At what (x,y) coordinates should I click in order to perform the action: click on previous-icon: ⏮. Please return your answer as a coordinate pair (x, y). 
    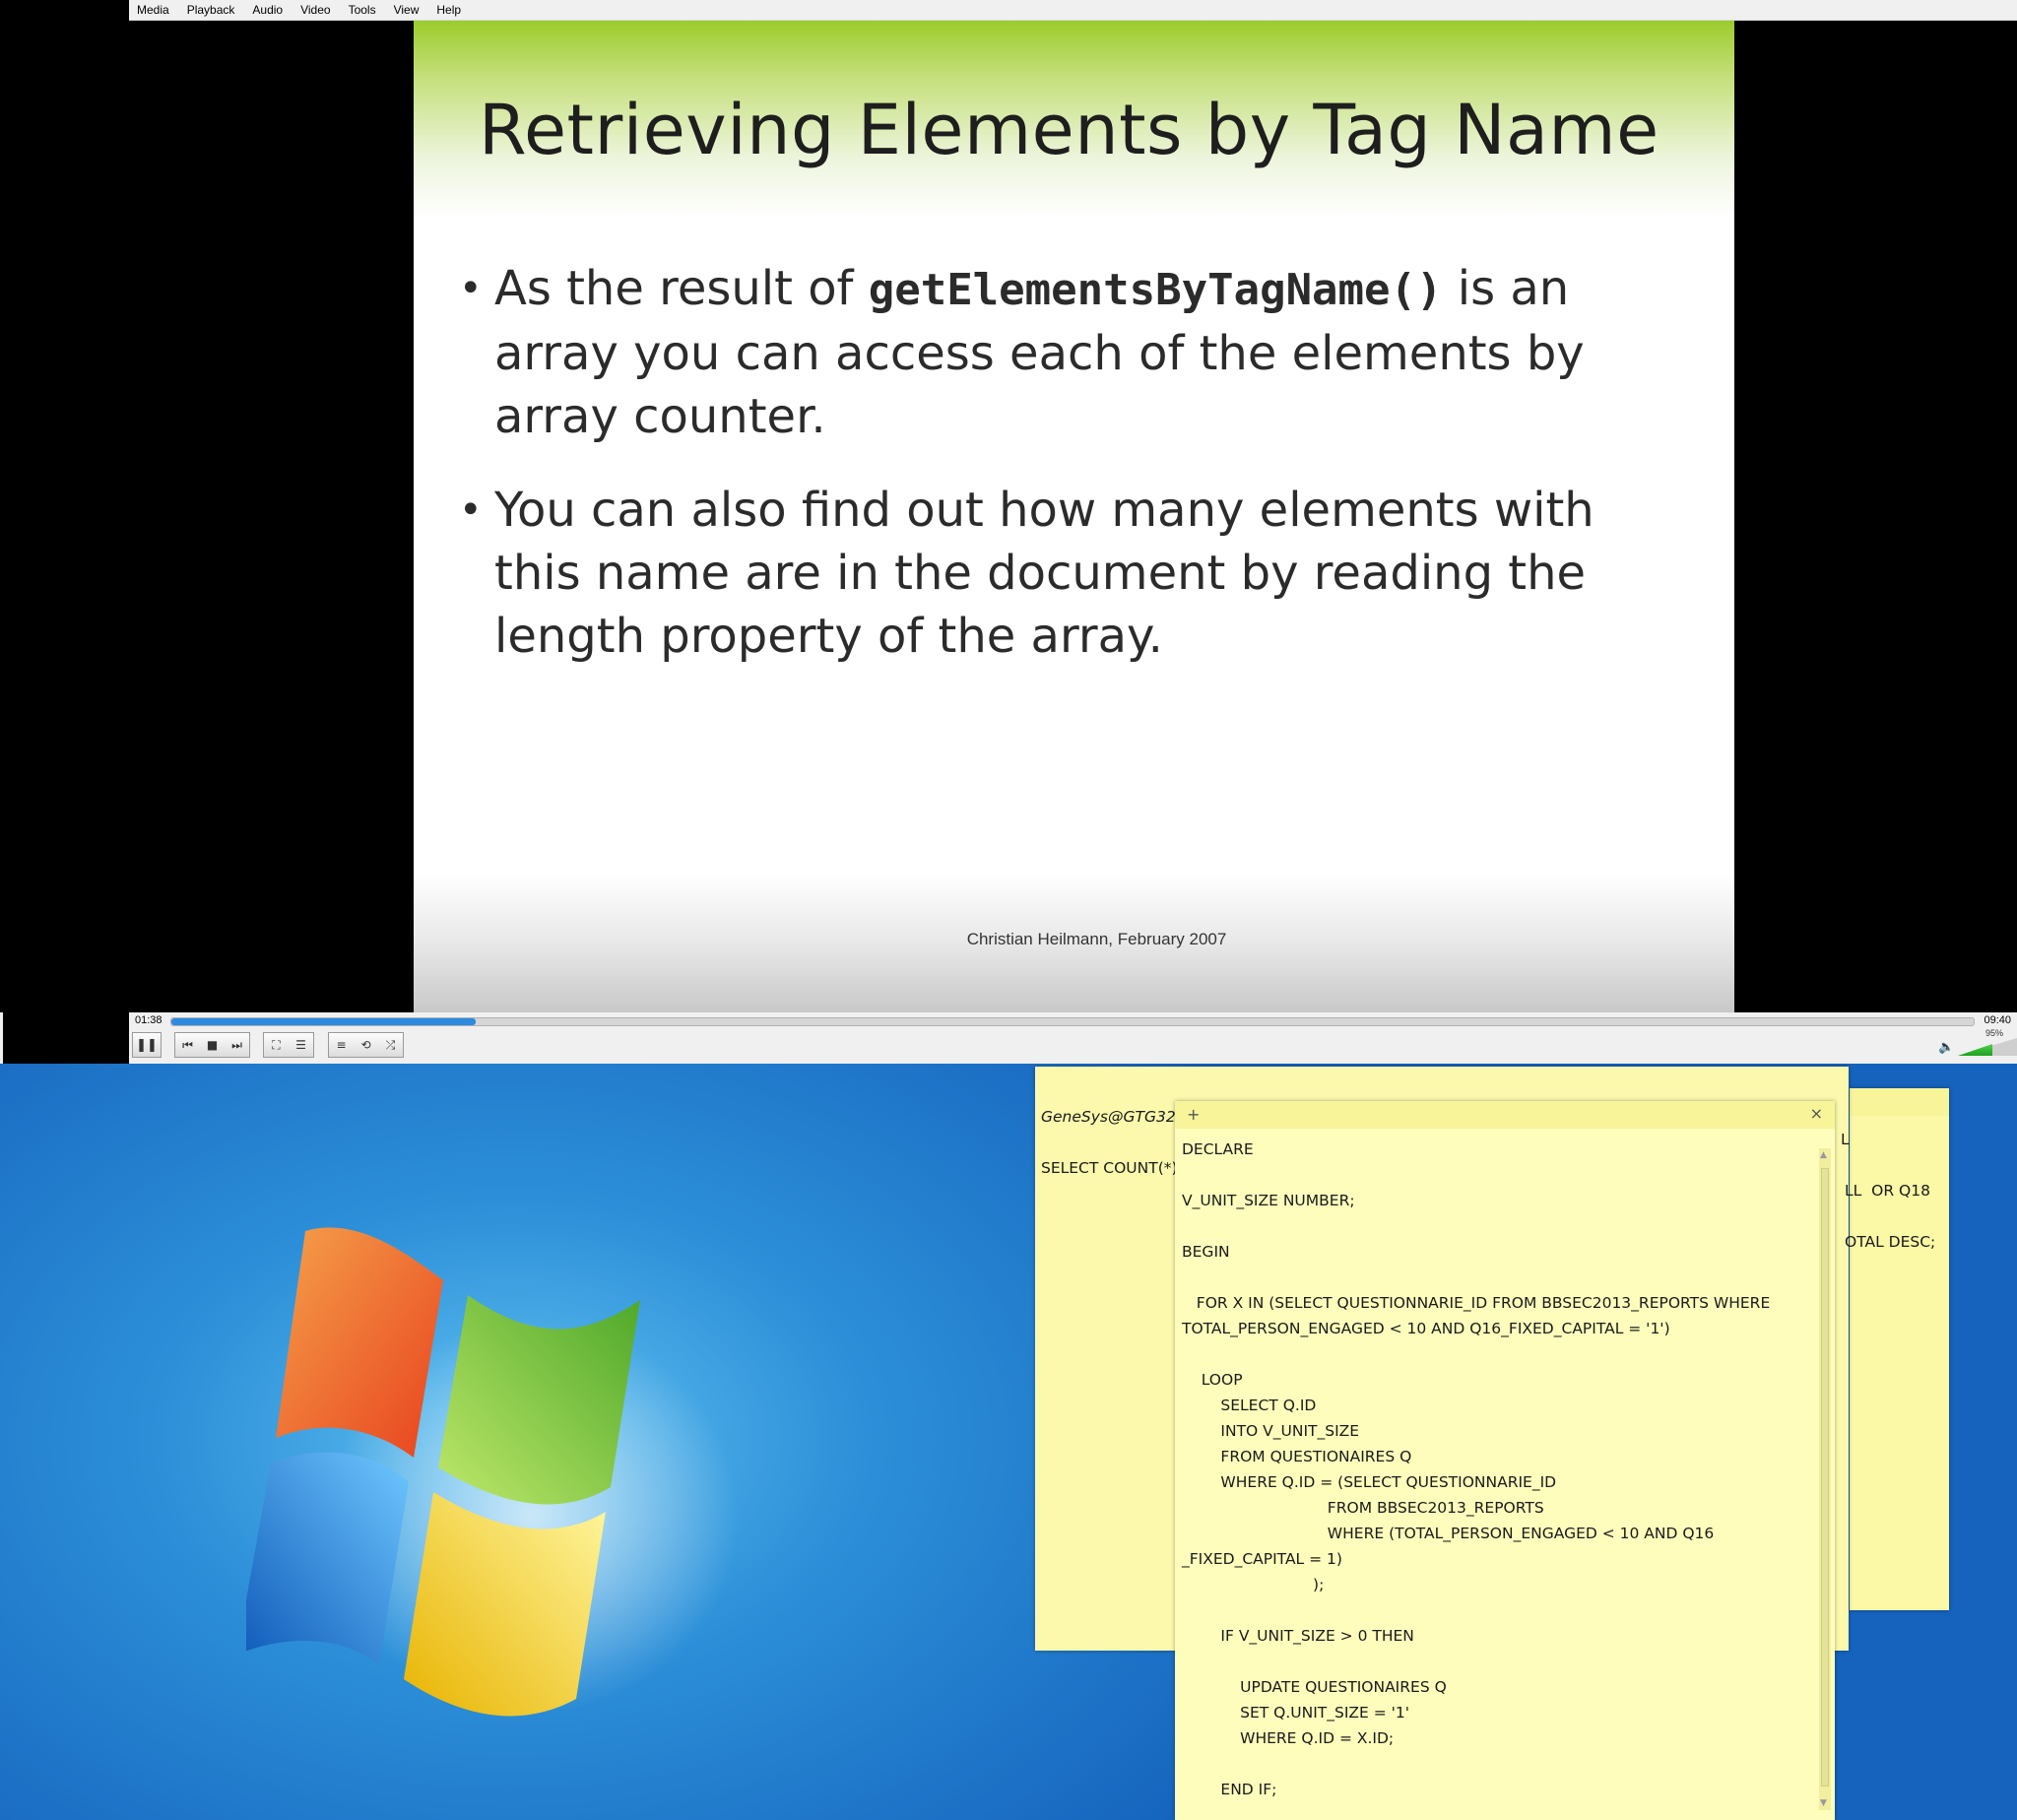
    Looking at the image, I should click on (187, 1044).